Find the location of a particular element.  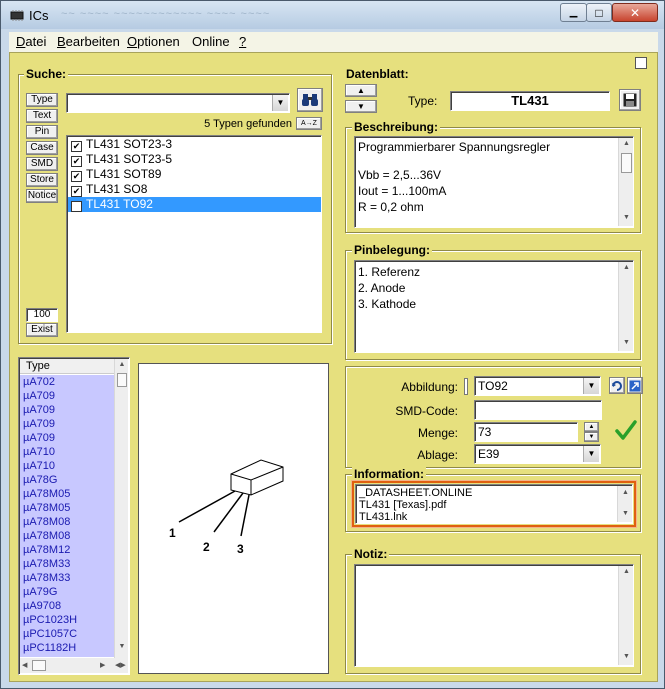

refresh-icon is located at coordinates (617, 386).